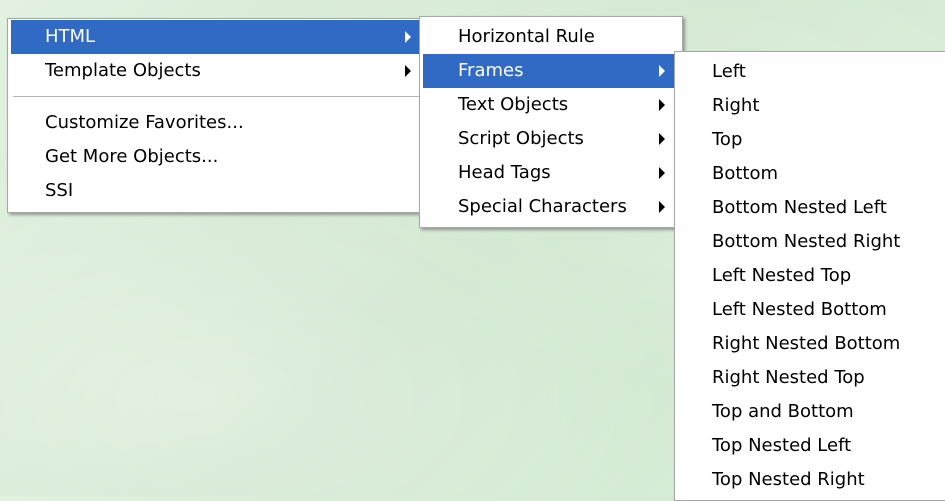 The image size is (945, 501). Describe the element at coordinates (806, 343) in the screenshot. I see `menu-item-label: Right Nested Bottom` at that location.